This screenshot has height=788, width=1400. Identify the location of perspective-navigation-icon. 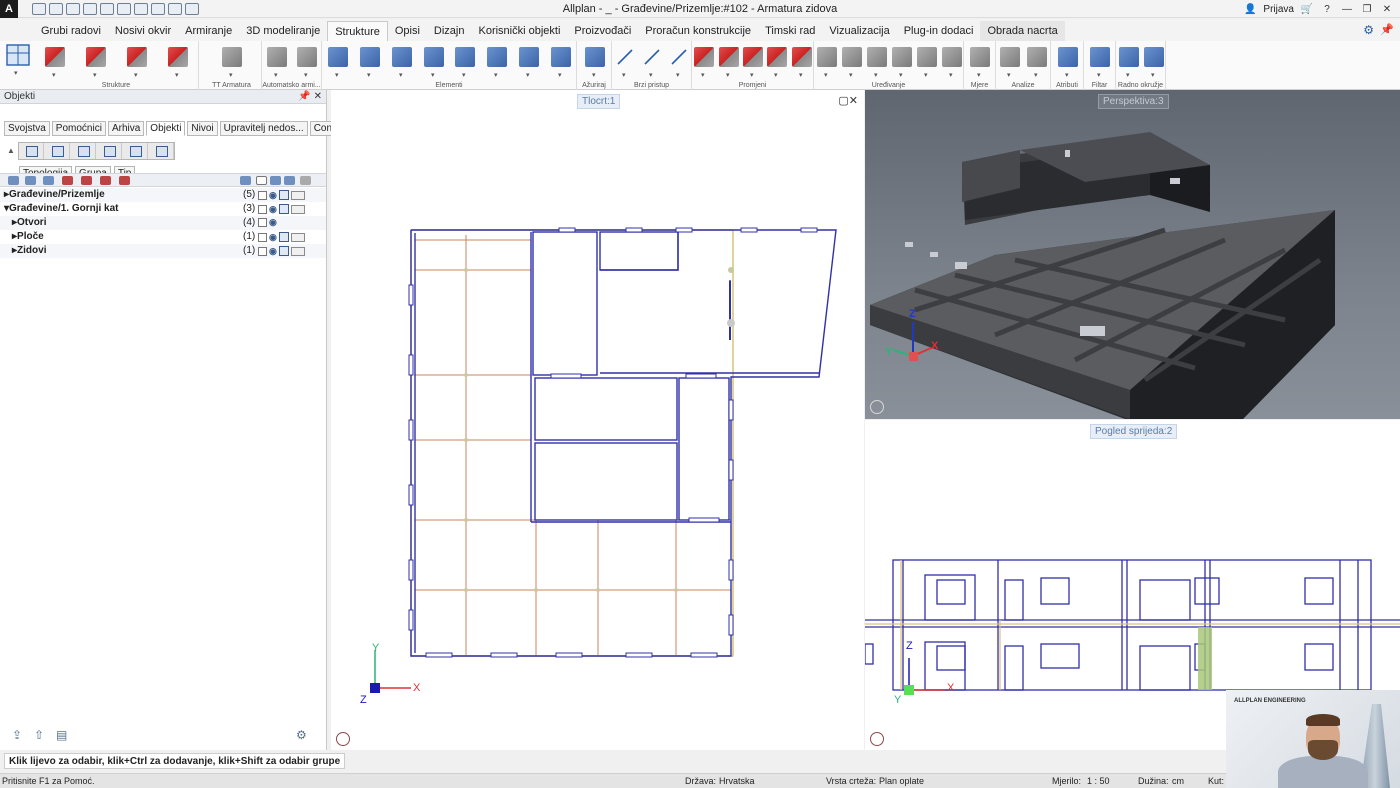
(877, 407).